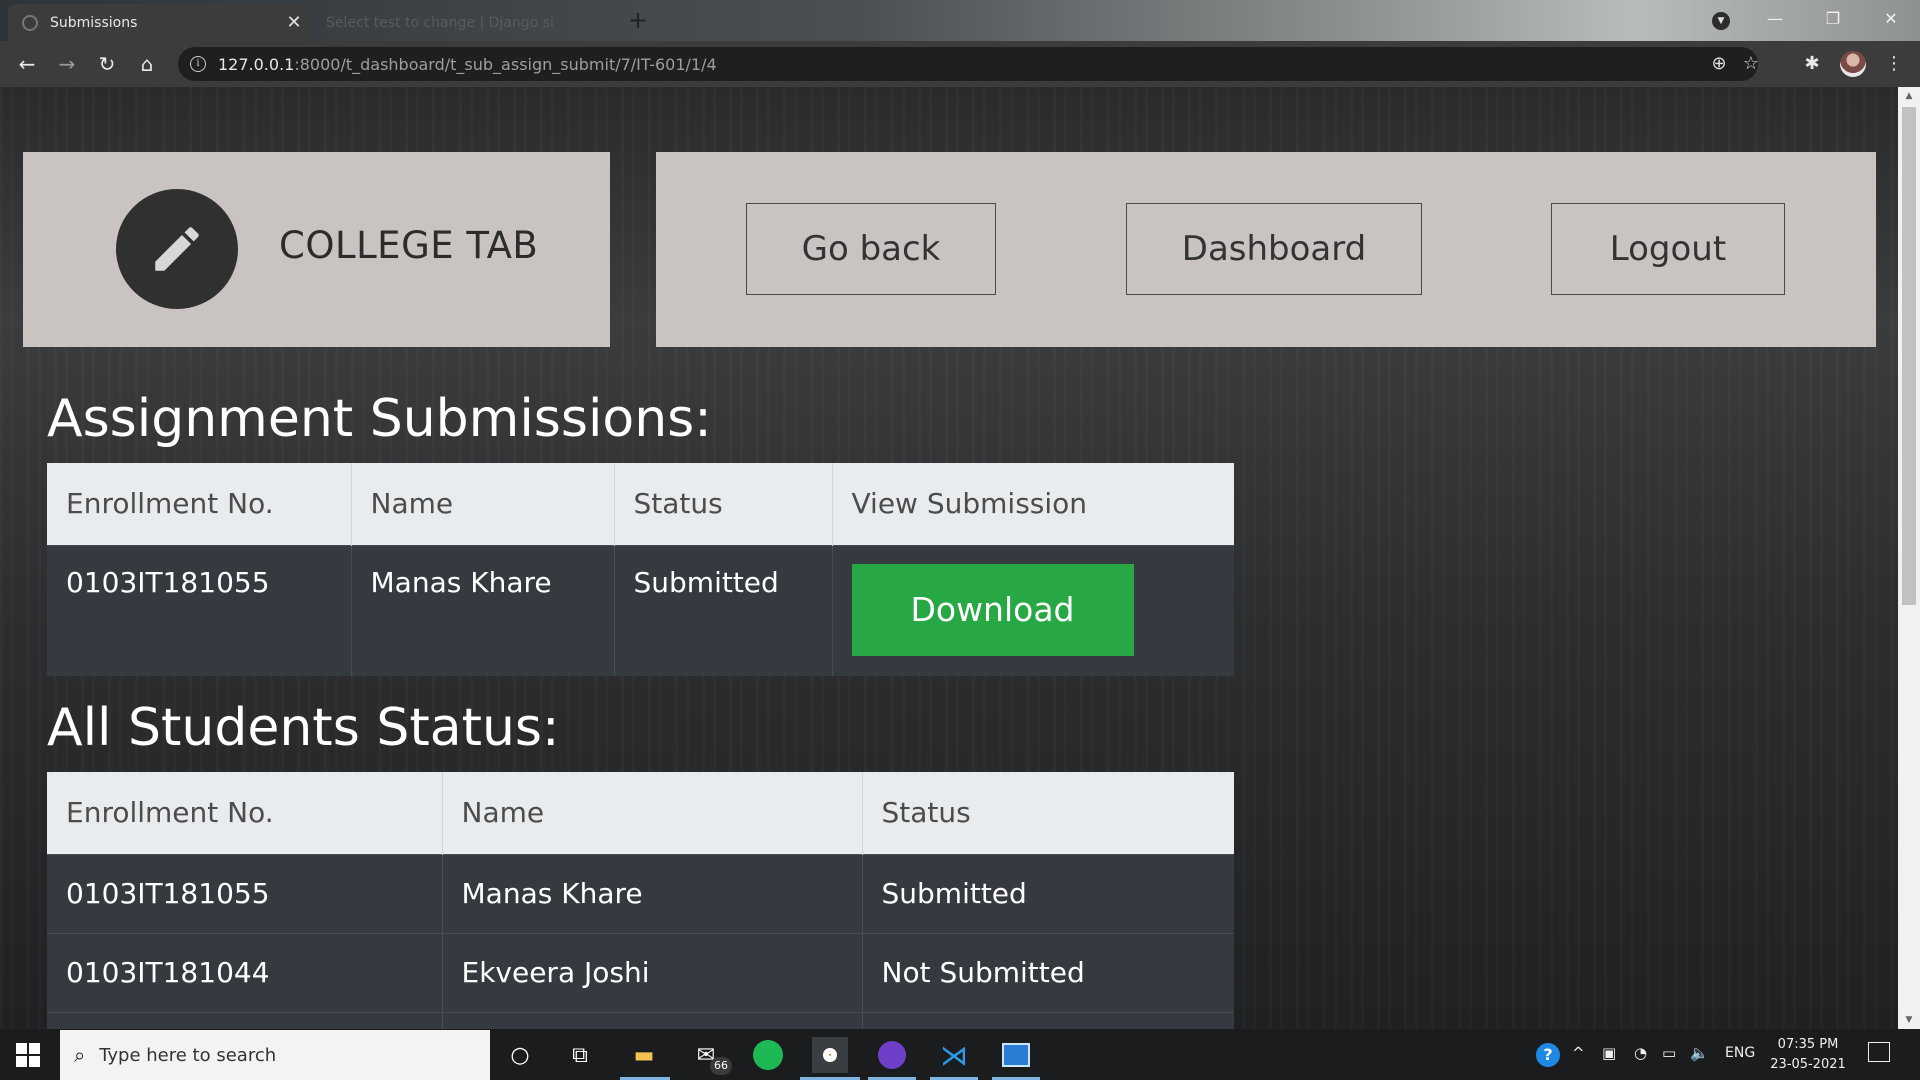 This screenshot has width=1920, height=1080. Describe the element at coordinates (1274, 249) in the screenshot. I see `dashboard-button: Dashboard` at that location.